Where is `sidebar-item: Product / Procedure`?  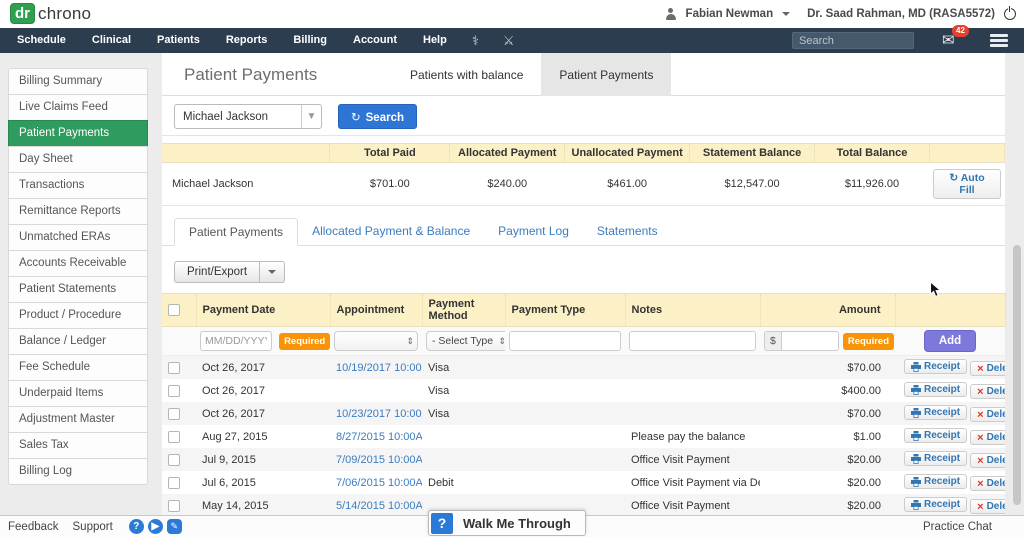
sidebar-item: Product / Procedure is located at coordinates (78, 315).